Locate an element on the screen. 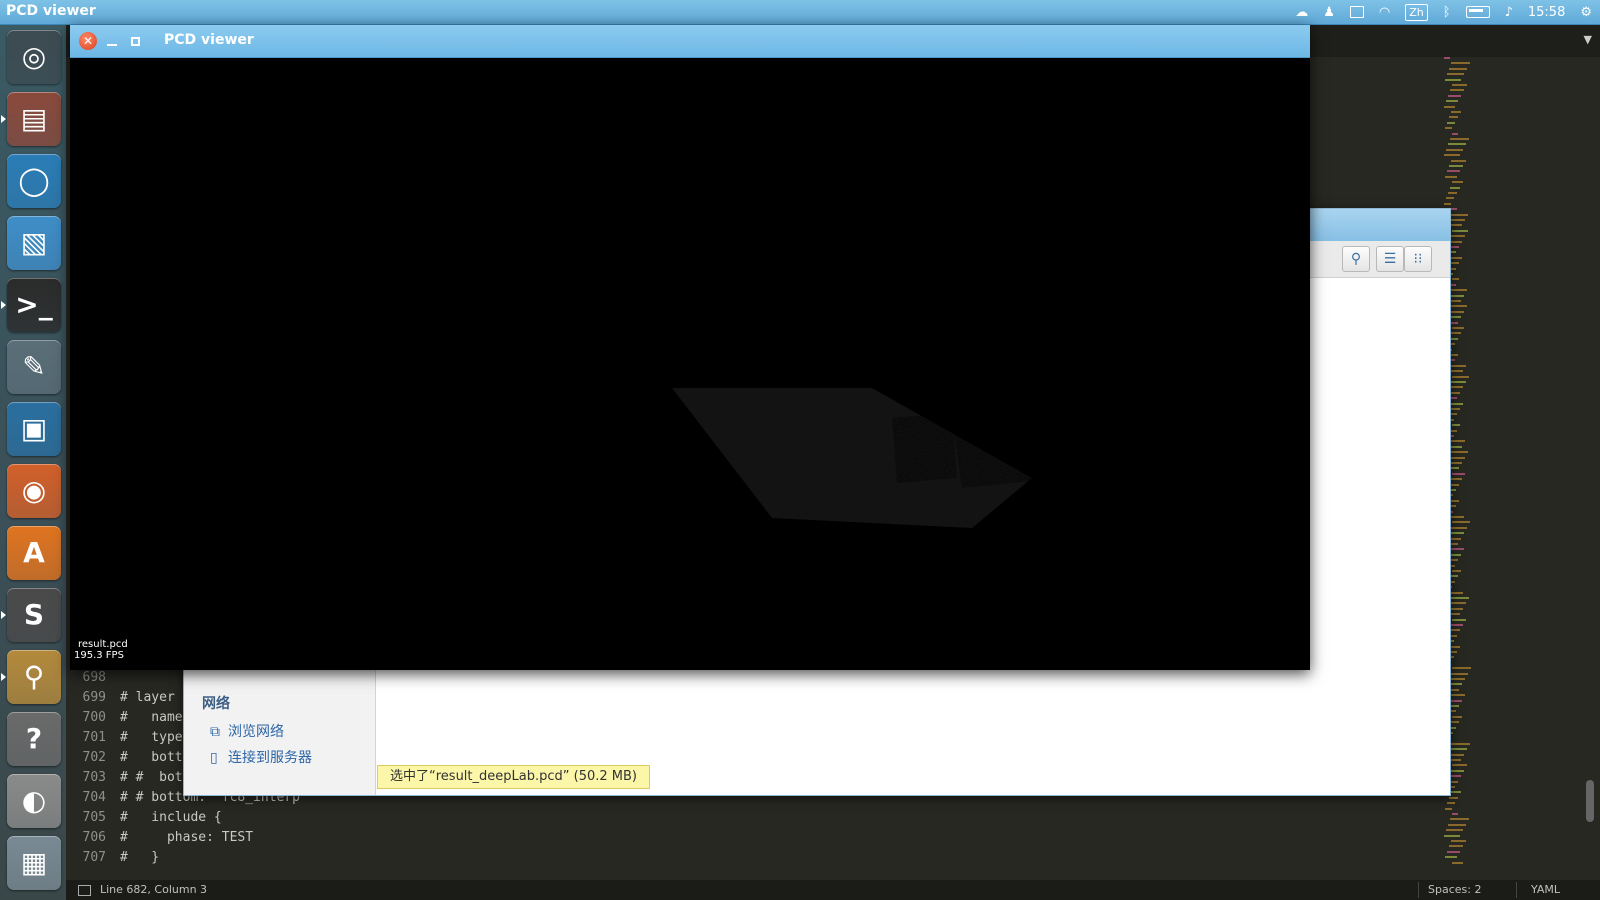 This screenshot has width=1600, height=900. volume-icon: ♪ is located at coordinates (1509, 12).